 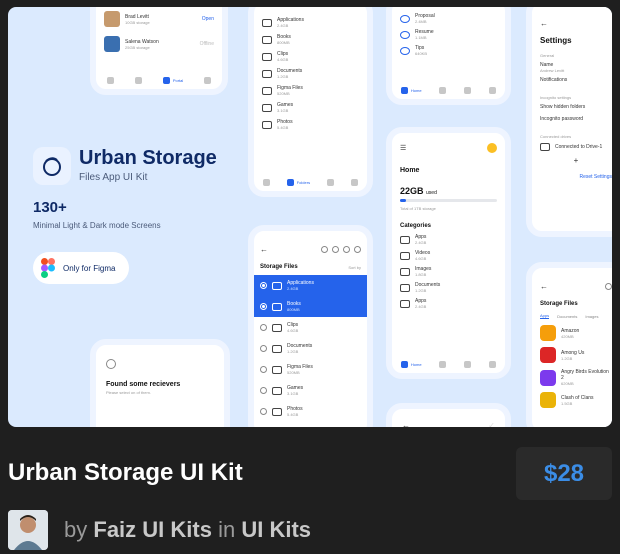 What do you see at coordinates (578, 147) in the screenshot?
I see `drive-label: Connected to Drive-1` at bounding box center [578, 147].